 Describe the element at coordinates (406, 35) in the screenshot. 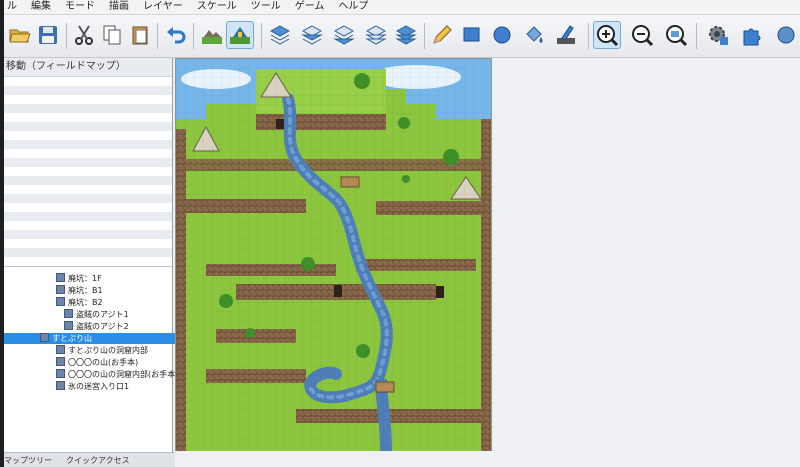

I see `layer-all-icon` at that location.